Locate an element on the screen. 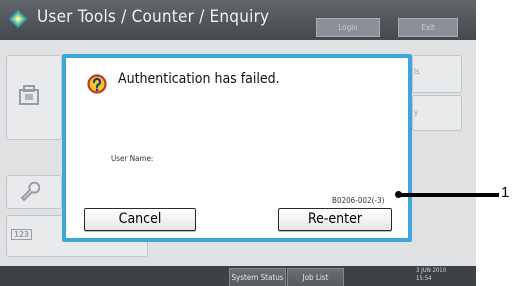 Image resolution: width=512 pixels, height=286 pixels. background-panel-mid-right is located at coordinates (437, 113).